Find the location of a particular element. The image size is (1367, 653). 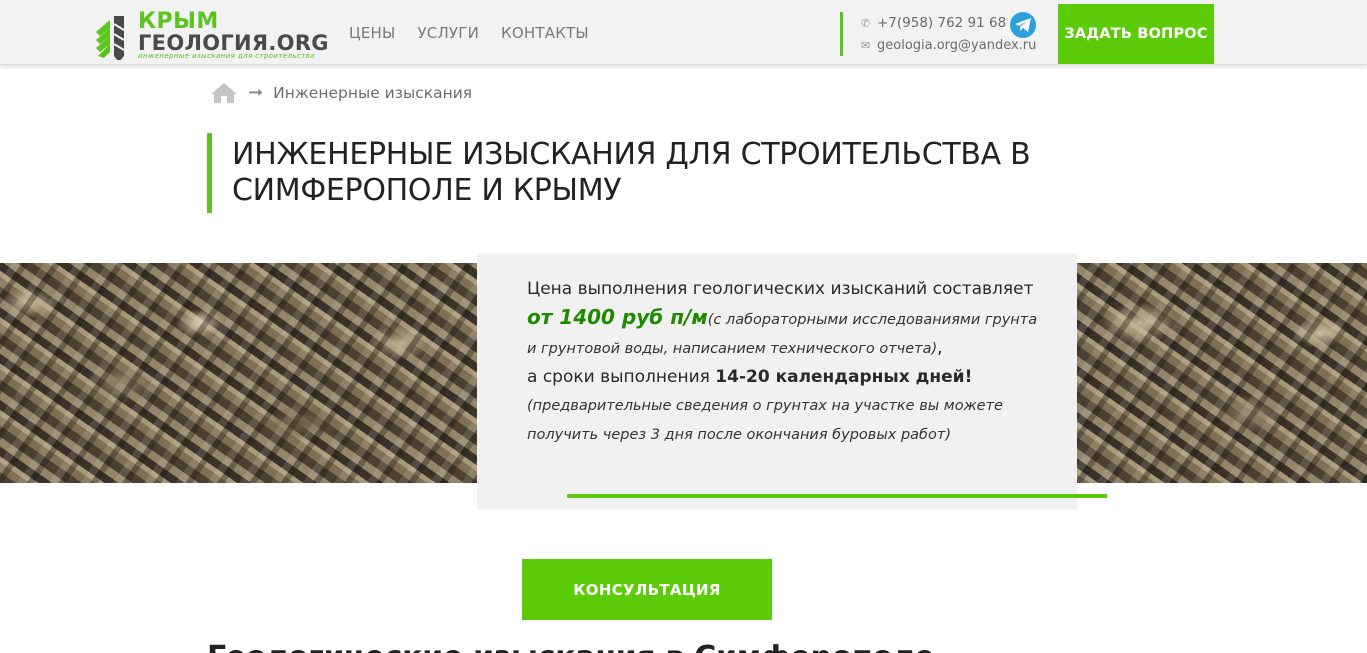

consultation-button: КОНСУЛЬТАЦИЯ is located at coordinates (647, 589).